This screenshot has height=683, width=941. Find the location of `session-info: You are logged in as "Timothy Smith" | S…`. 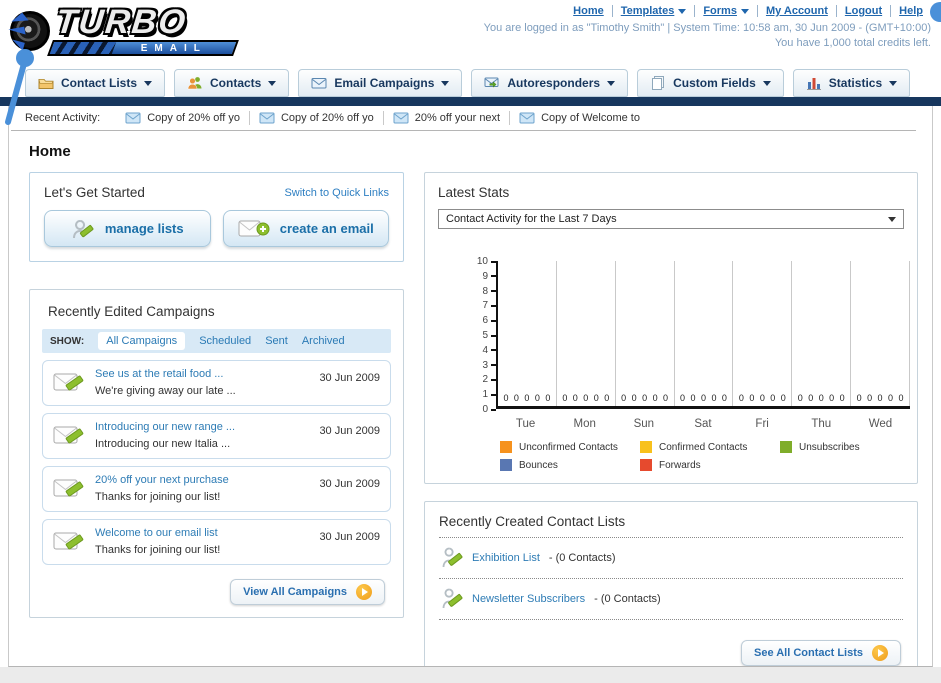

session-info: You are logged in as "Timothy Smith" | S… is located at coordinates (707, 36).